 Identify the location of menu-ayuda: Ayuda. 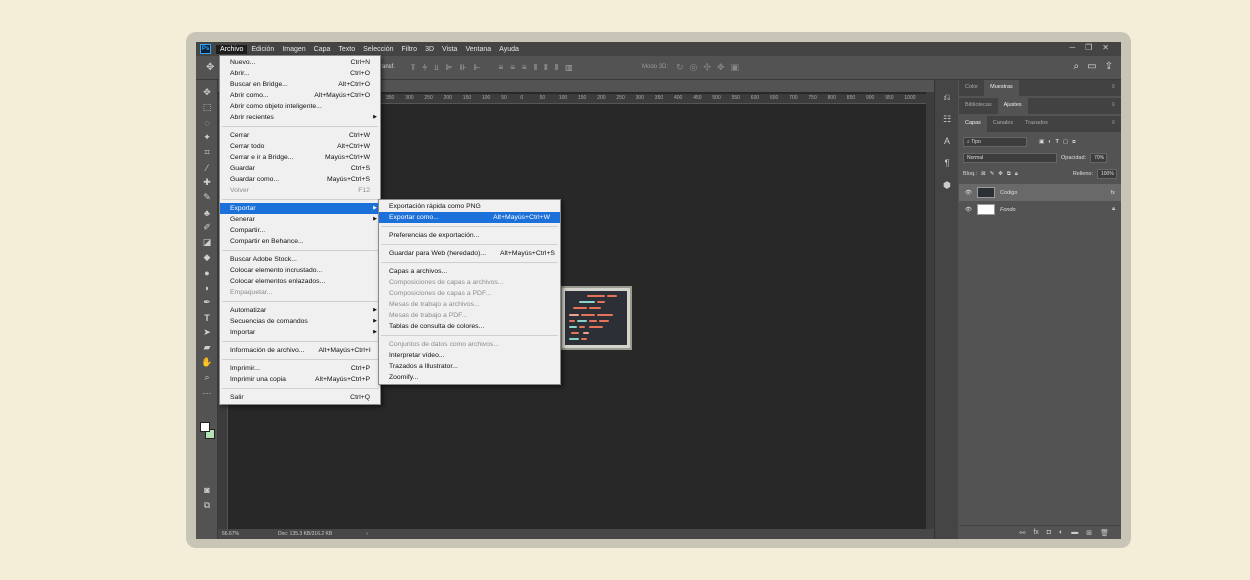
(509, 49).